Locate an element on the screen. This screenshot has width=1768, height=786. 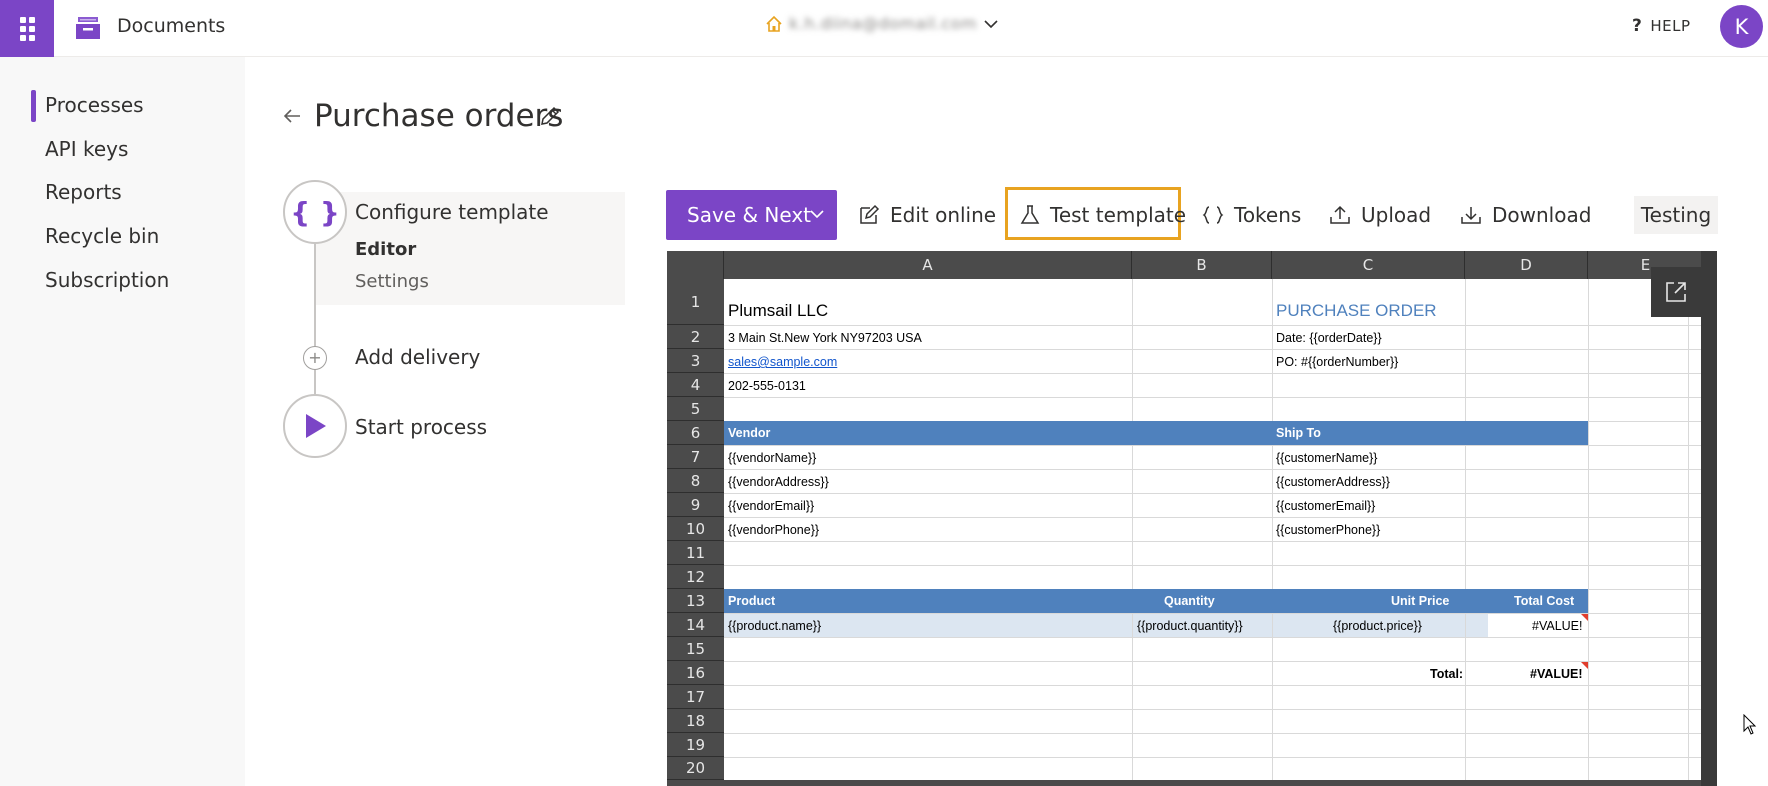
upload-icon is located at coordinates (1340, 214).